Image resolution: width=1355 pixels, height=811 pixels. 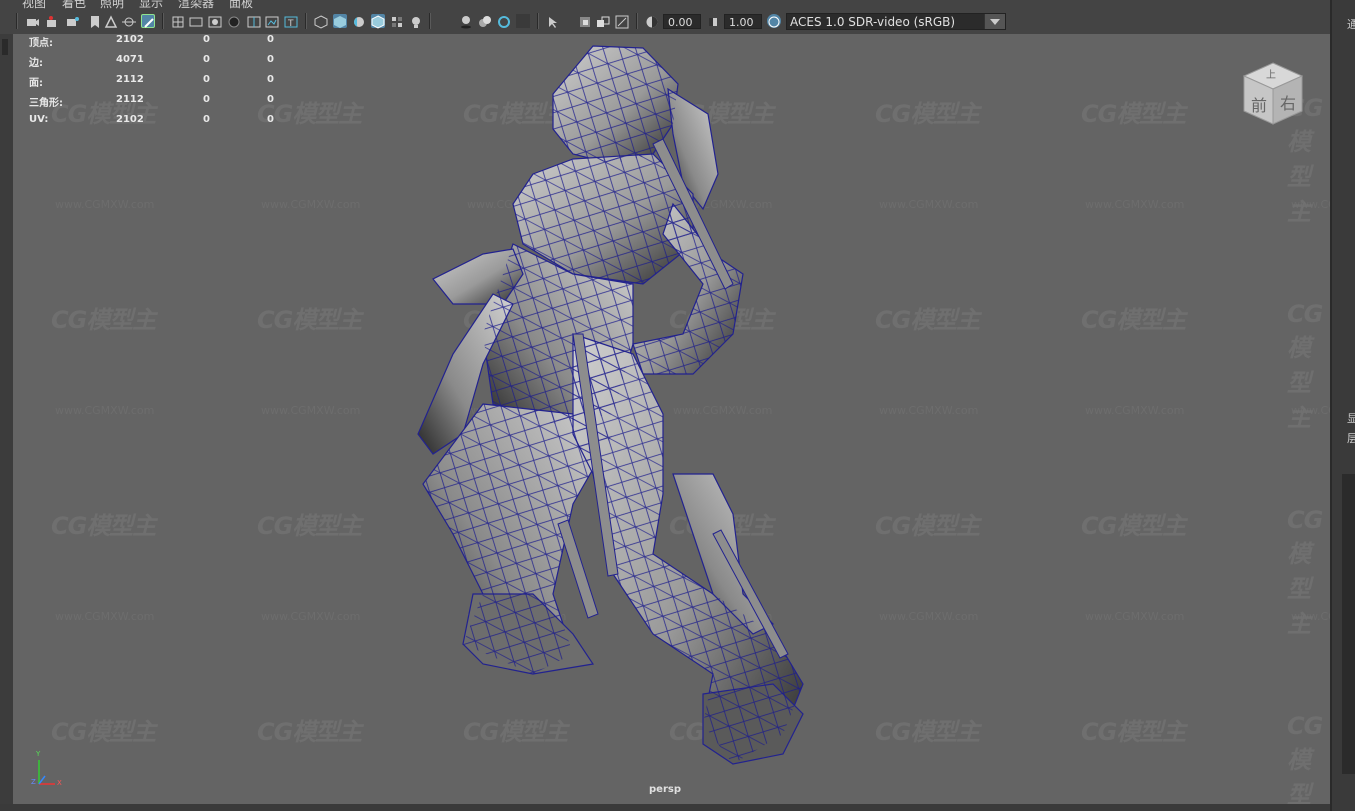 I want to click on viewcube-front-label: 前, so click(x=1259, y=104).